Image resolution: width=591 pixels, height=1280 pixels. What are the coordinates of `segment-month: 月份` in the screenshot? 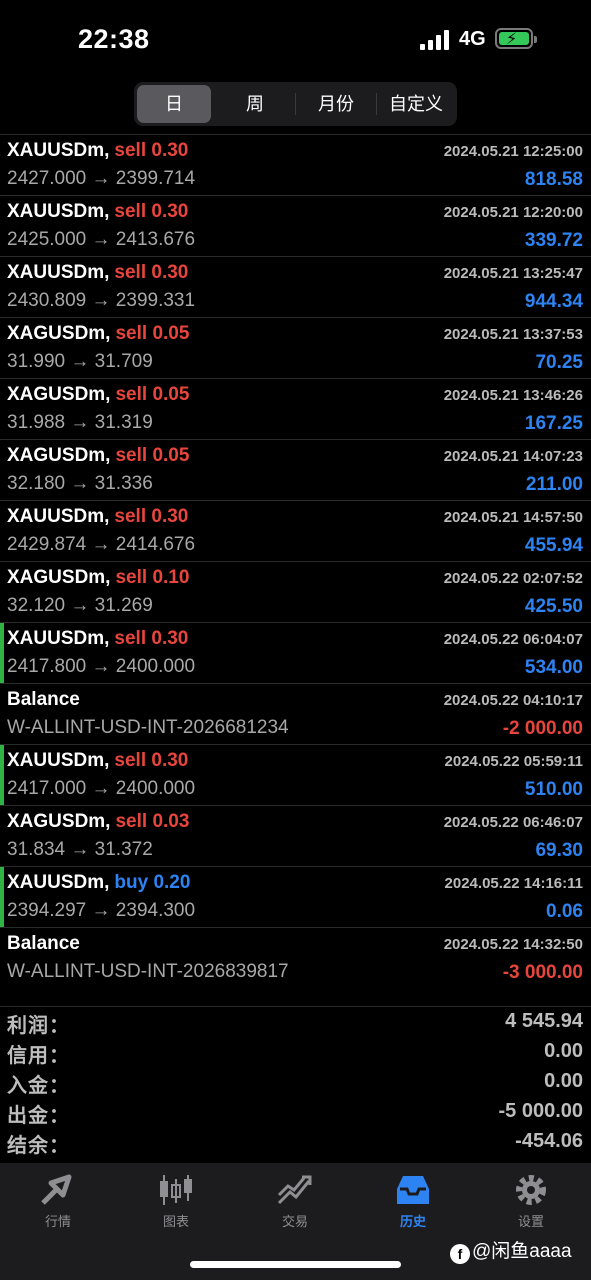 It's located at (336, 104).